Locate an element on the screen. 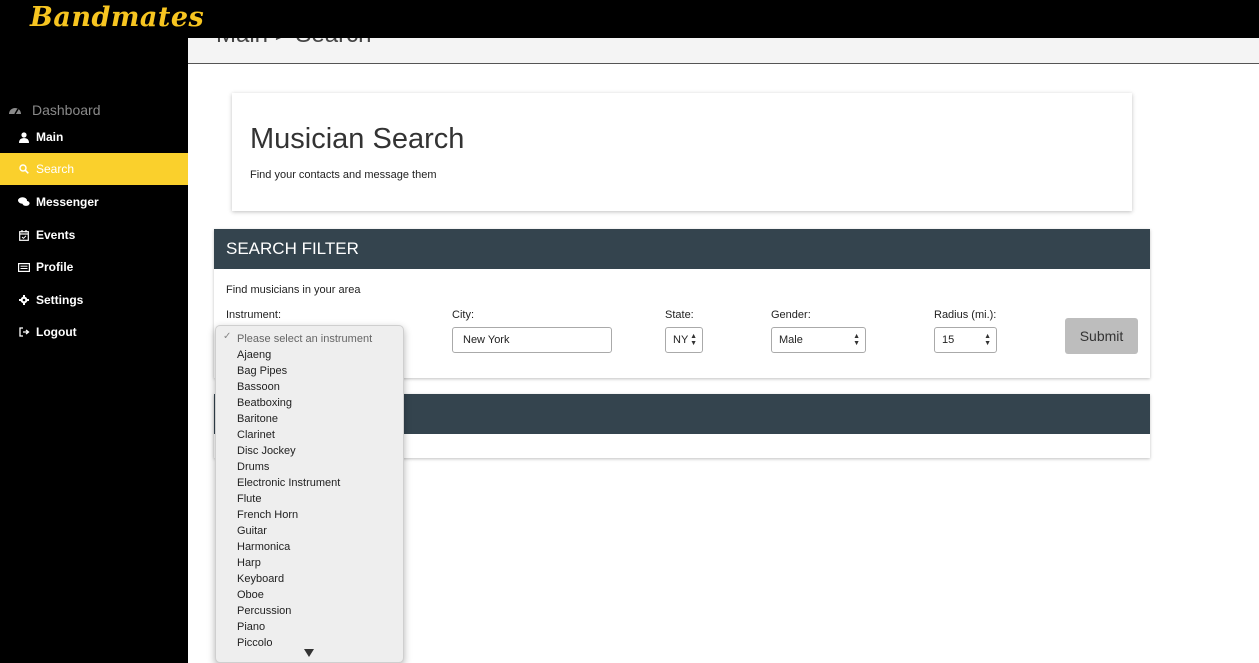 The width and height of the screenshot is (1259, 663). instrument-option: Bassoon is located at coordinates (258, 387).